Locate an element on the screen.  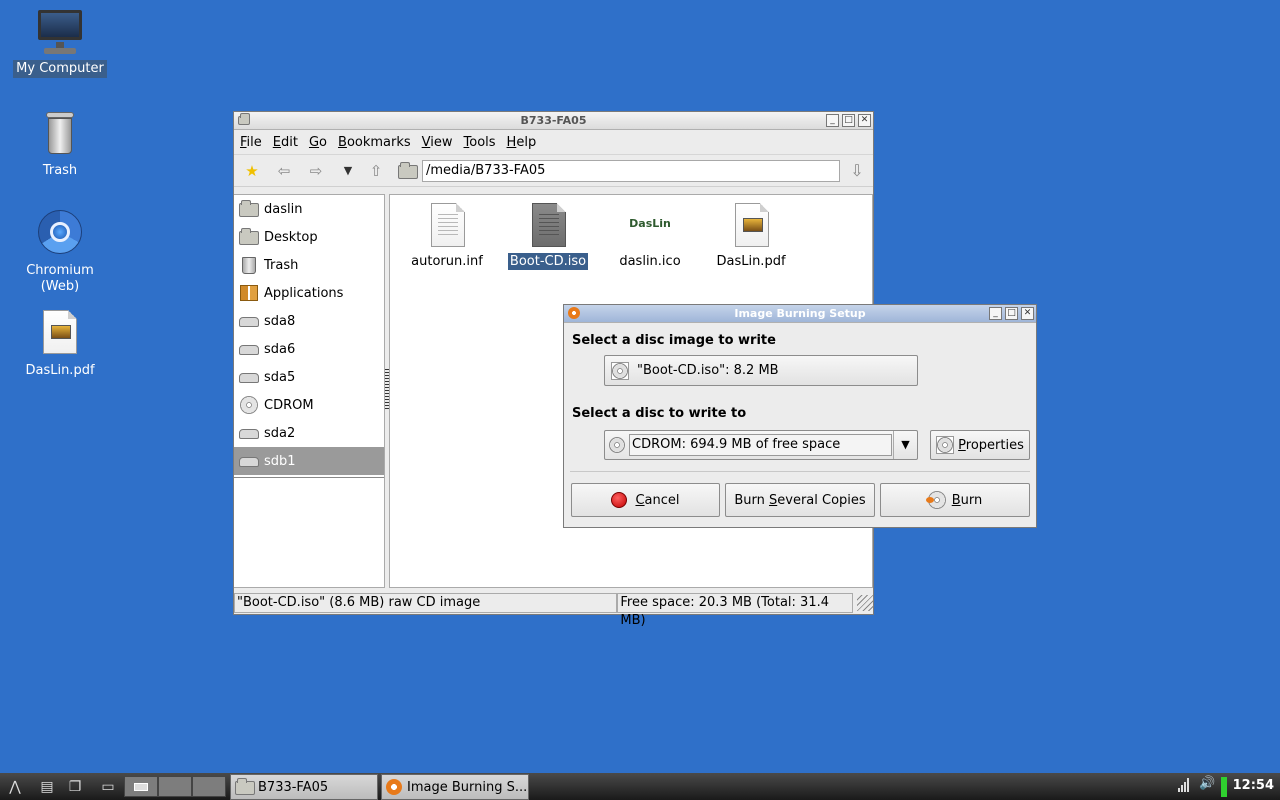
window-title: B733-FA05 is located at coordinates (553, 120).